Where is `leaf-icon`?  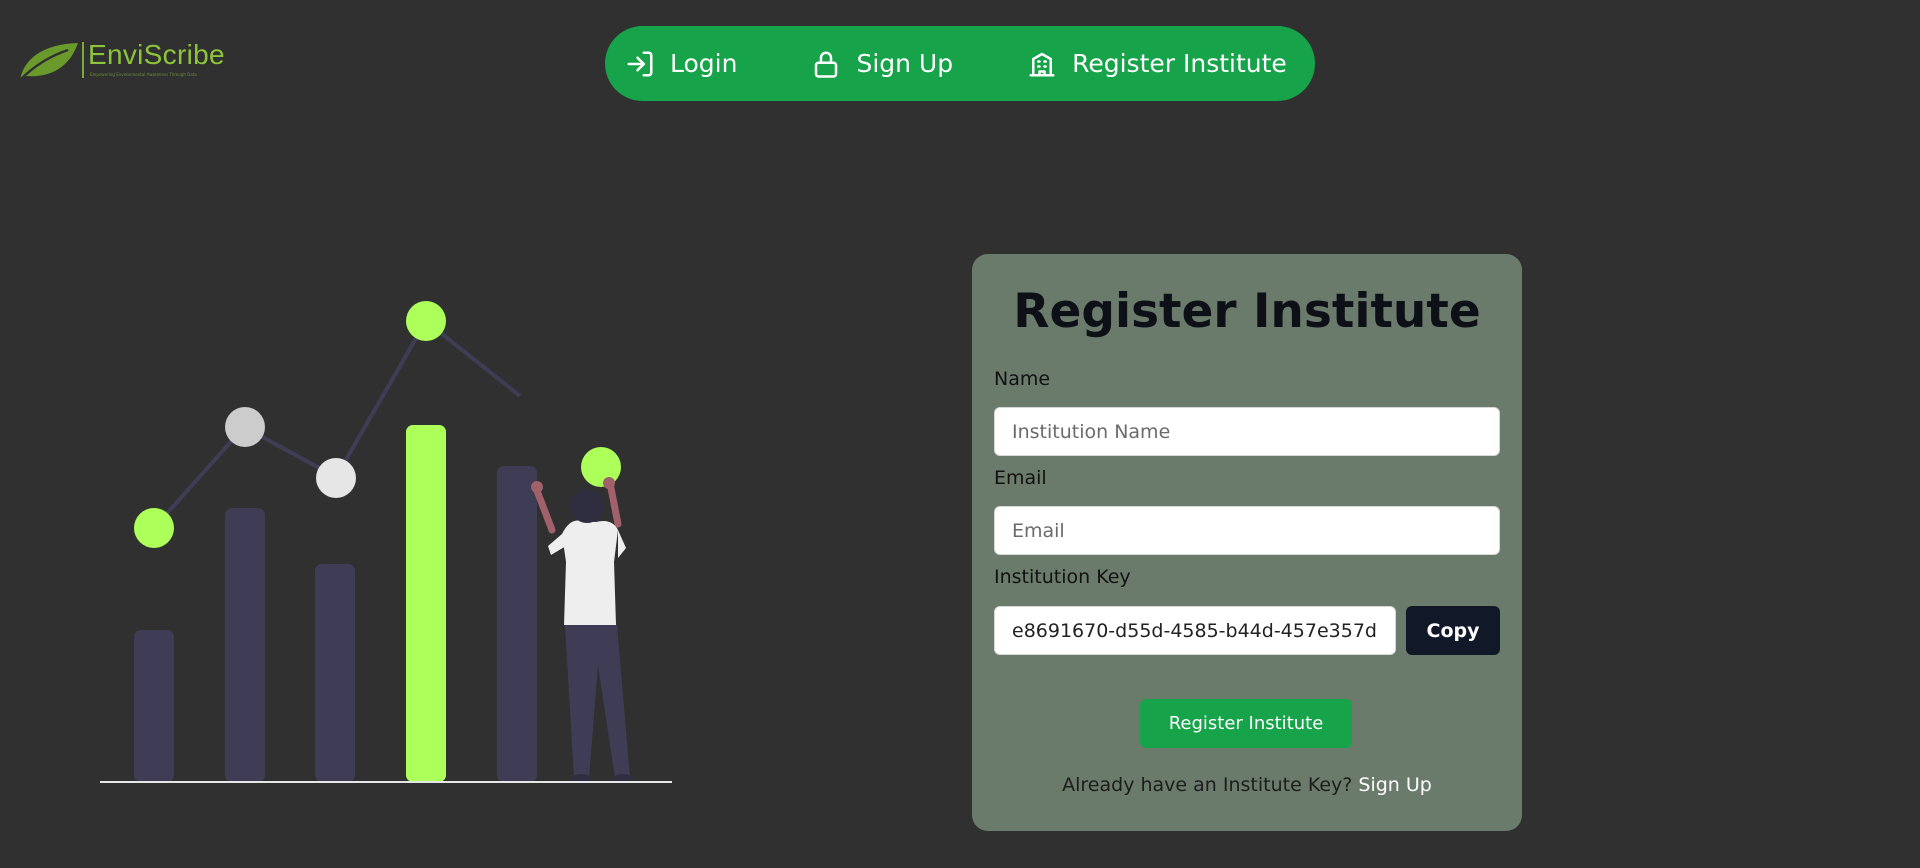 leaf-icon is located at coordinates (48, 62).